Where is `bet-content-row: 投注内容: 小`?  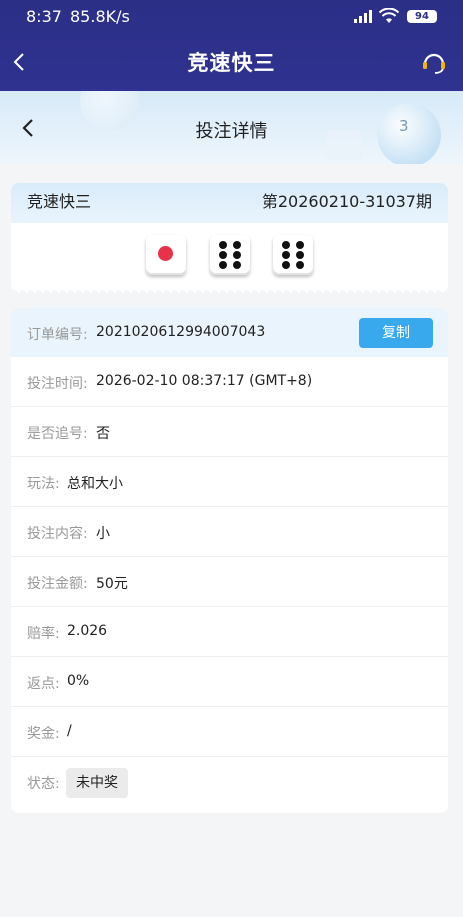 bet-content-row: 投注内容: 小 is located at coordinates (229, 532).